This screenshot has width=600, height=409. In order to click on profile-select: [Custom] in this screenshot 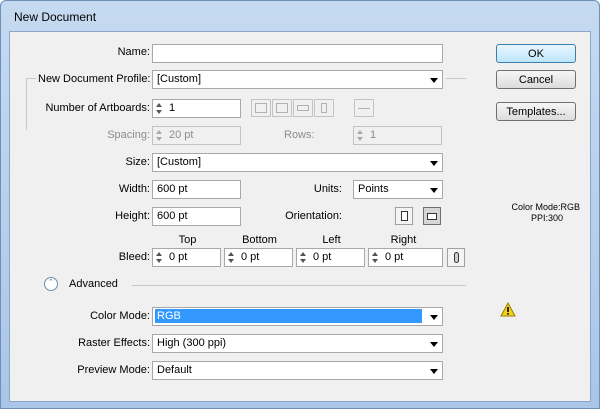, I will do `click(297, 79)`.